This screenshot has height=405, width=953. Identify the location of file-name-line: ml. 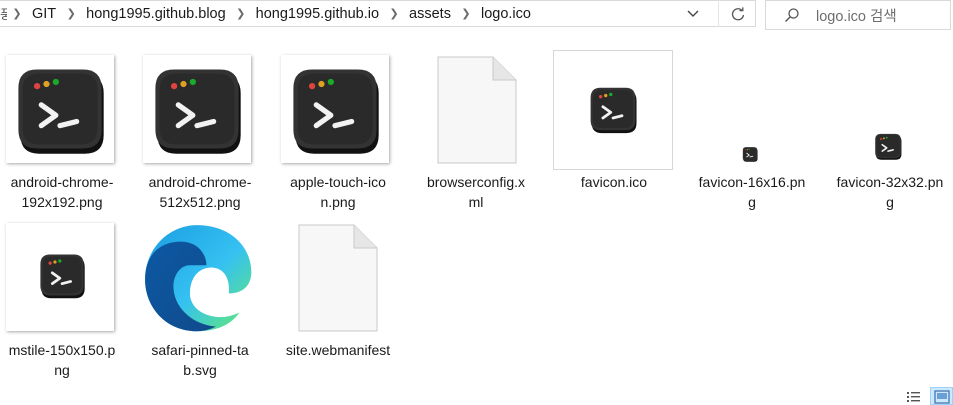
(476, 202).